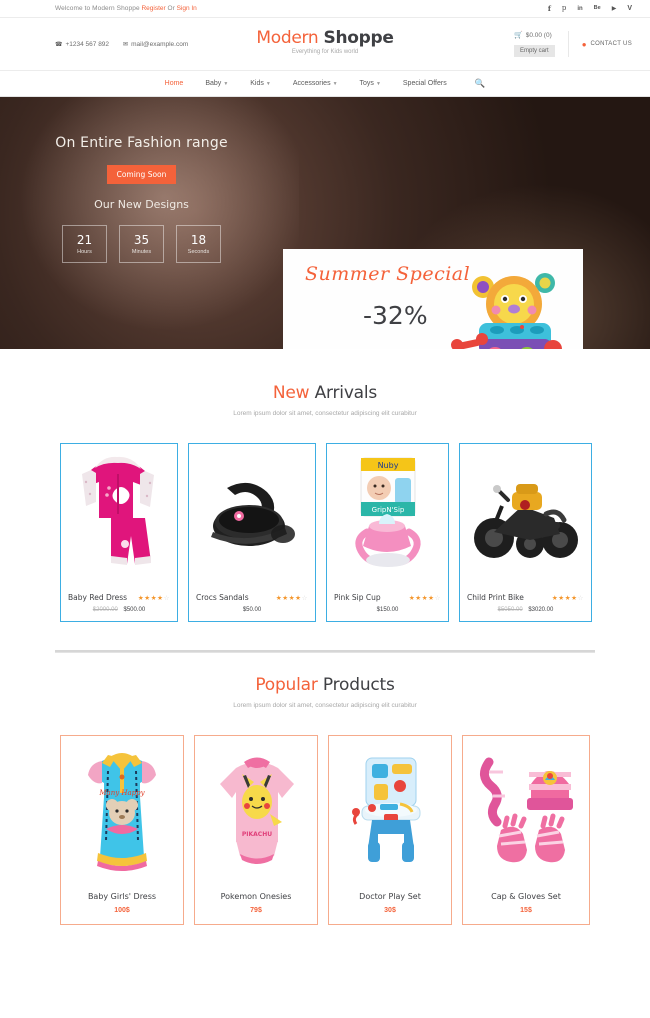 This screenshot has height=1018, width=650. Describe the element at coordinates (526, 910) in the screenshot. I see `product-price: 15$` at that location.